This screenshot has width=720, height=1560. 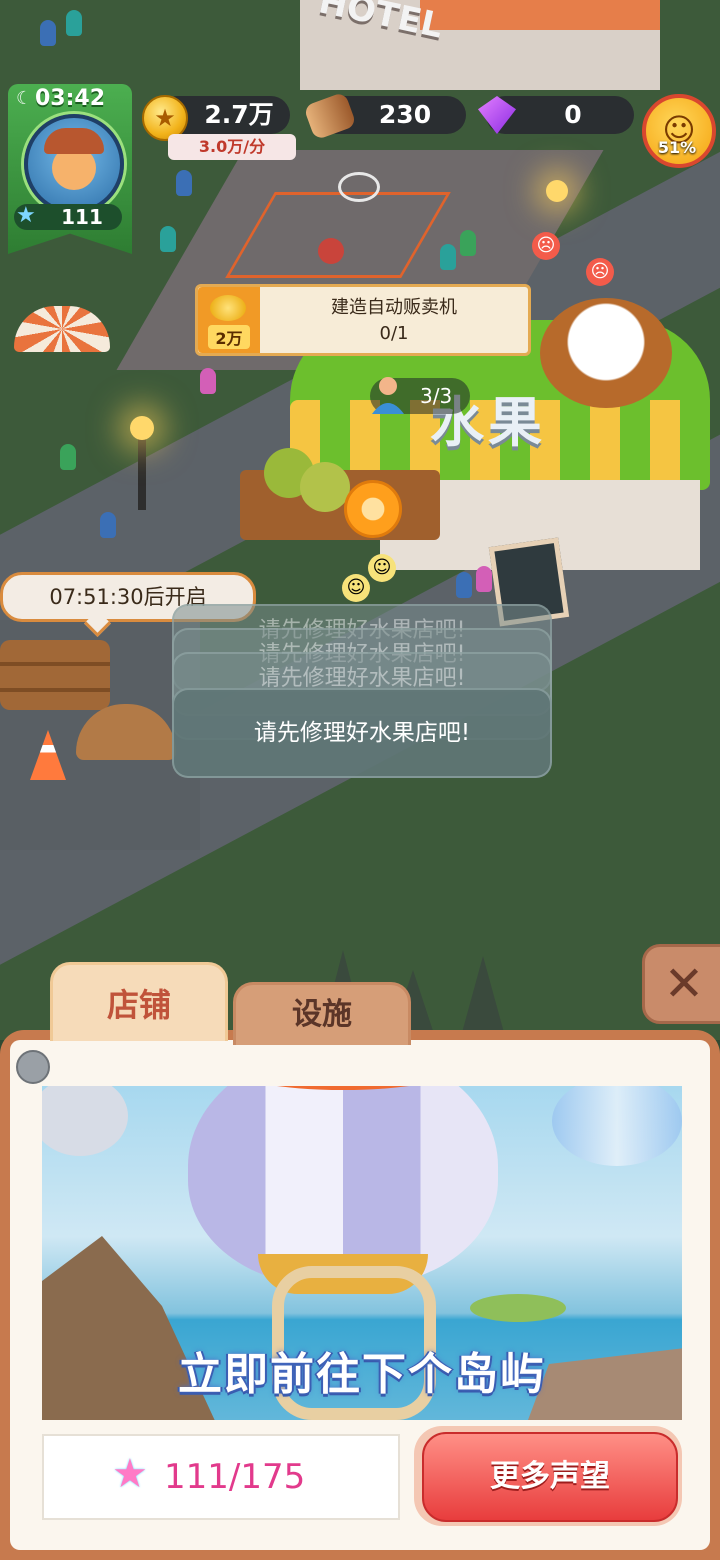 I want to click on reputation-display: ★ 111/175, so click(x=221, y=1477).